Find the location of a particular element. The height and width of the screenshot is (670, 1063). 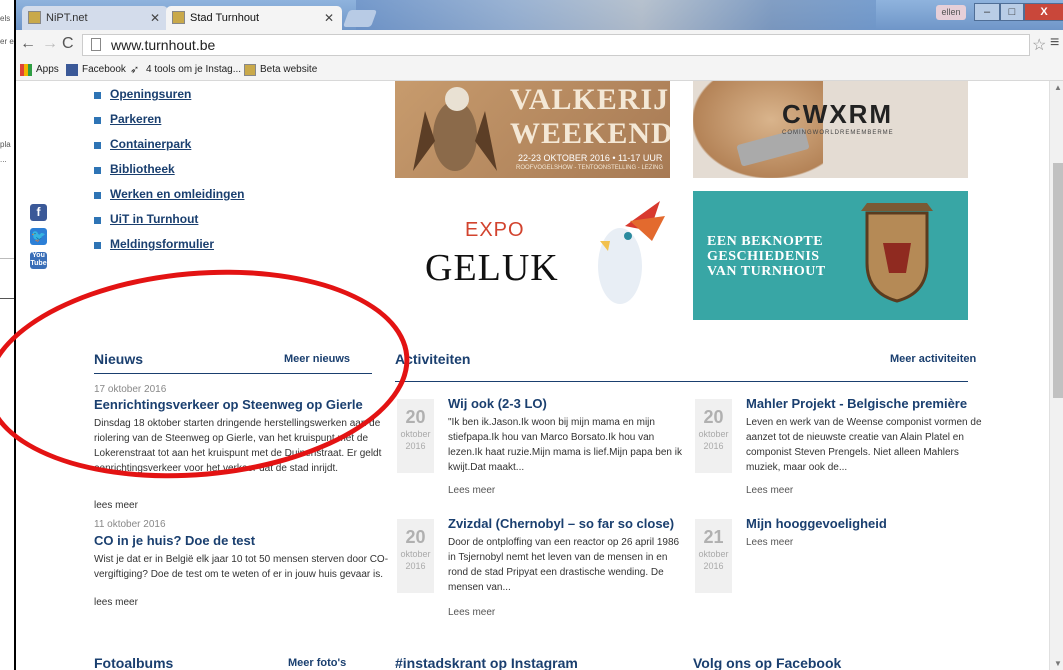

quicklink-label: Containerpark is located at coordinates (150, 144).